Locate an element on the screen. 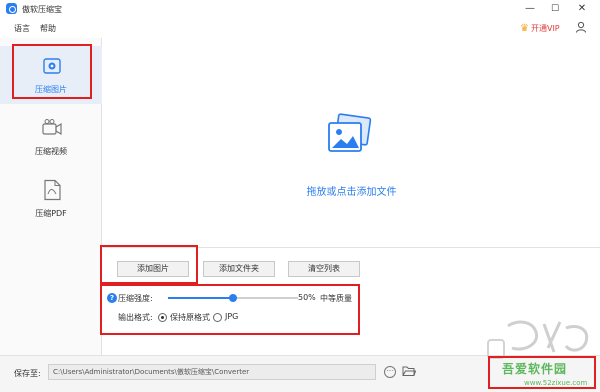  vip-label: 开通VIP is located at coordinates (545, 28).